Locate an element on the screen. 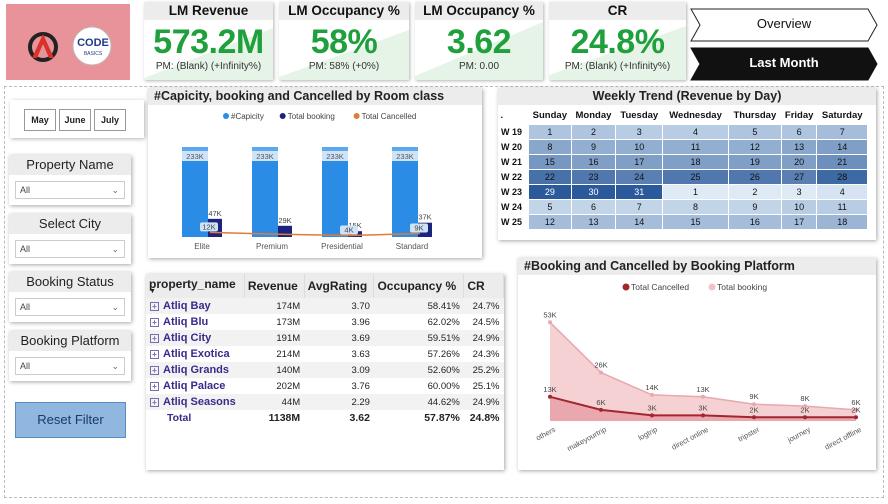  table-cell: 140M is located at coordinates (274, 370).